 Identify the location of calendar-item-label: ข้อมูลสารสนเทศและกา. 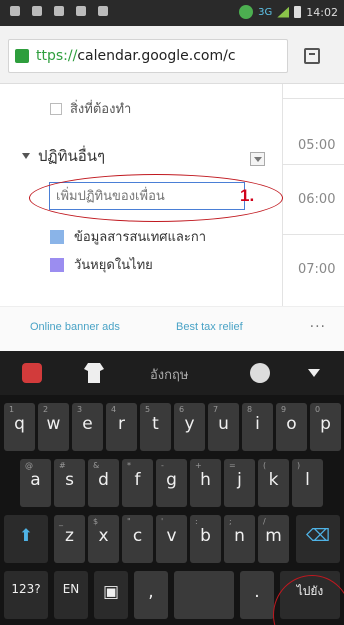
(140, 237).